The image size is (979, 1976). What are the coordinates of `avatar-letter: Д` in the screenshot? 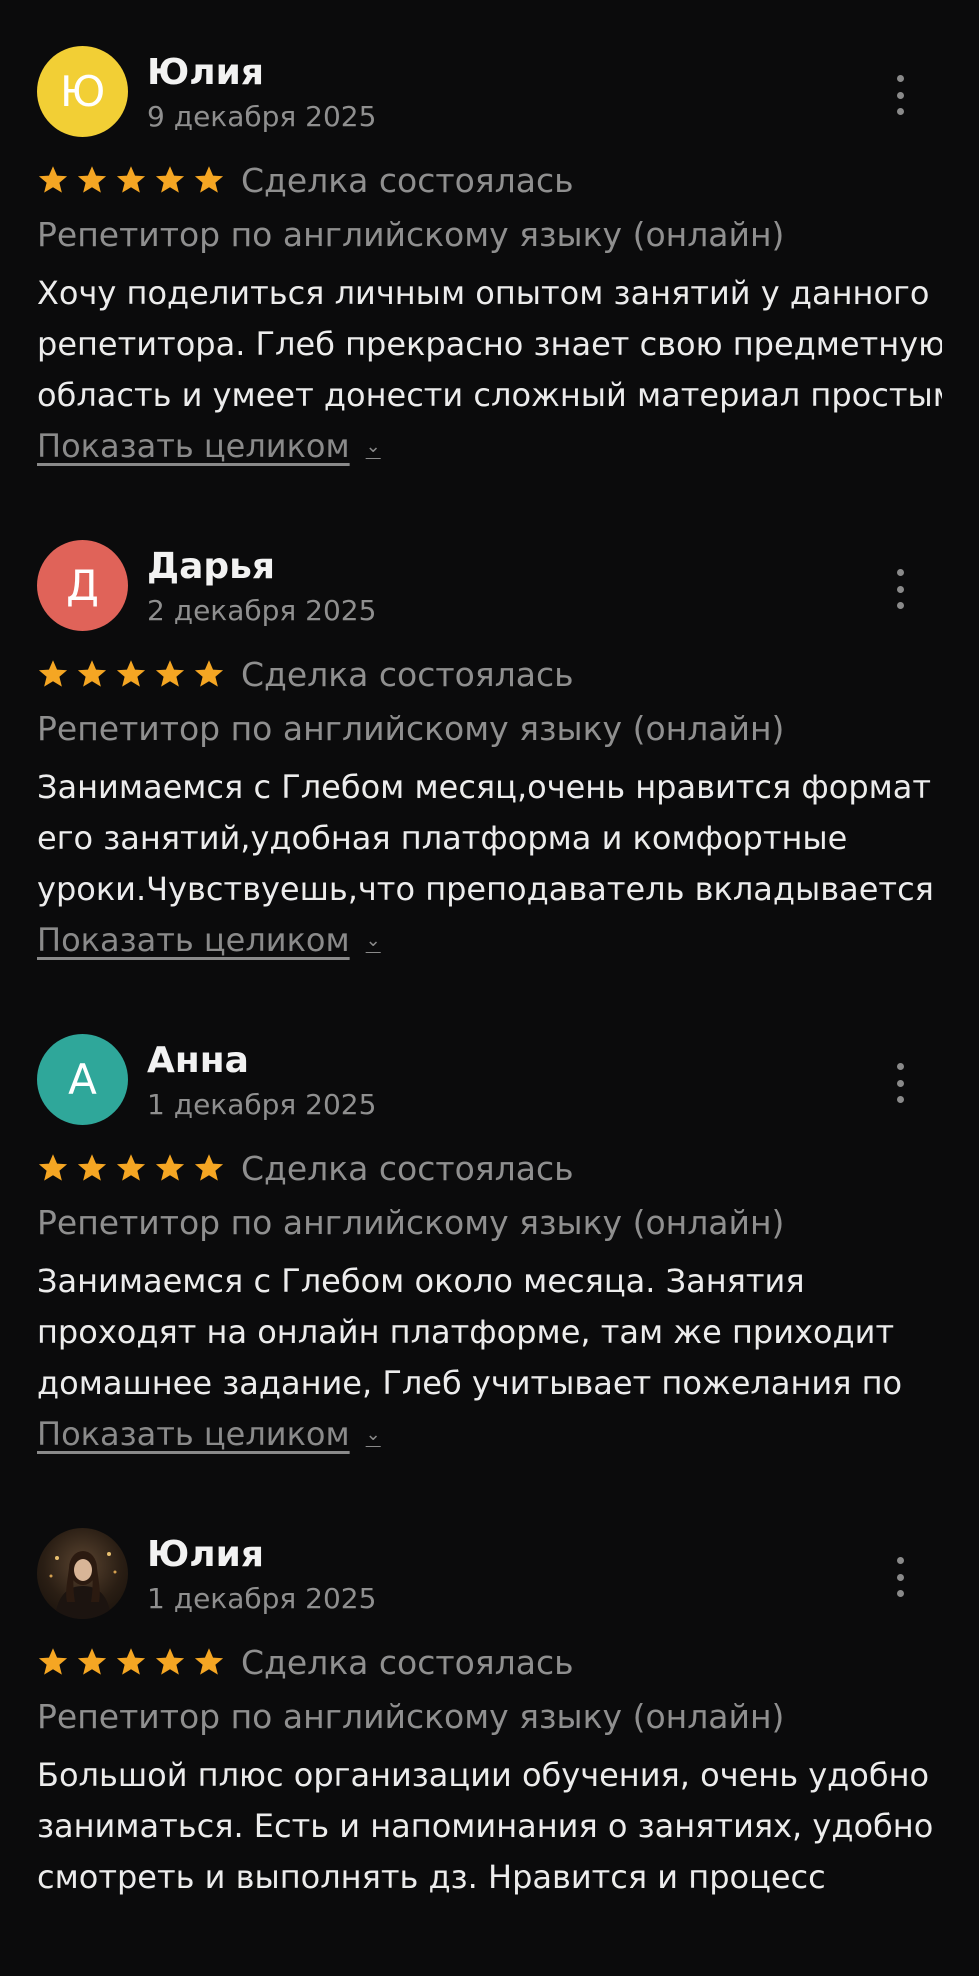 It's located at (82, 585).